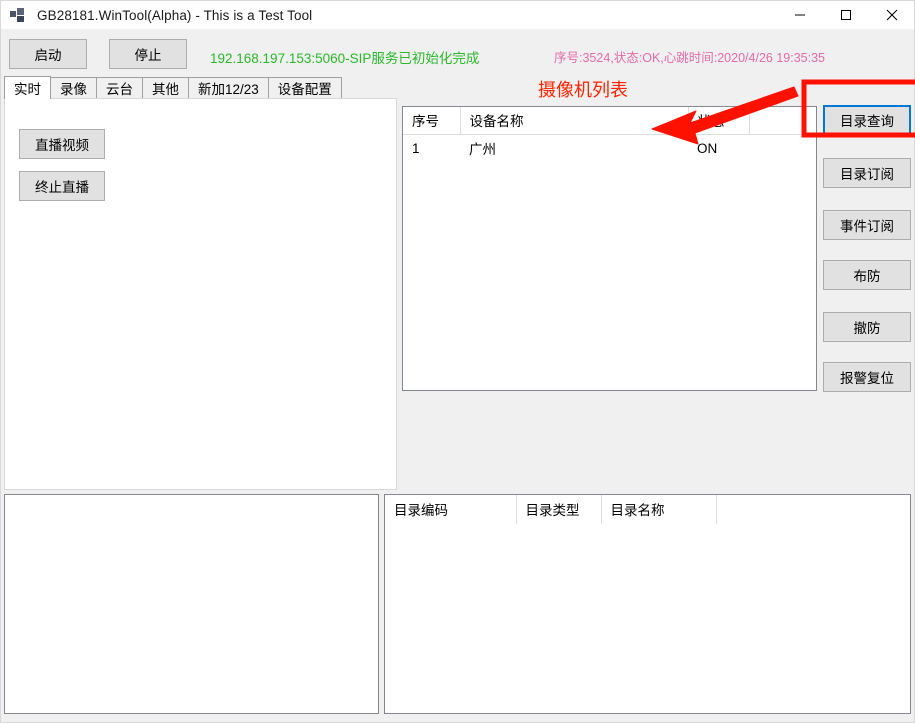 This screenshot has width=915, height=724. What do you see at coordinates (18, 15) in the screenshot?
I see `app-window-icon` at bounding box center [18, 15].